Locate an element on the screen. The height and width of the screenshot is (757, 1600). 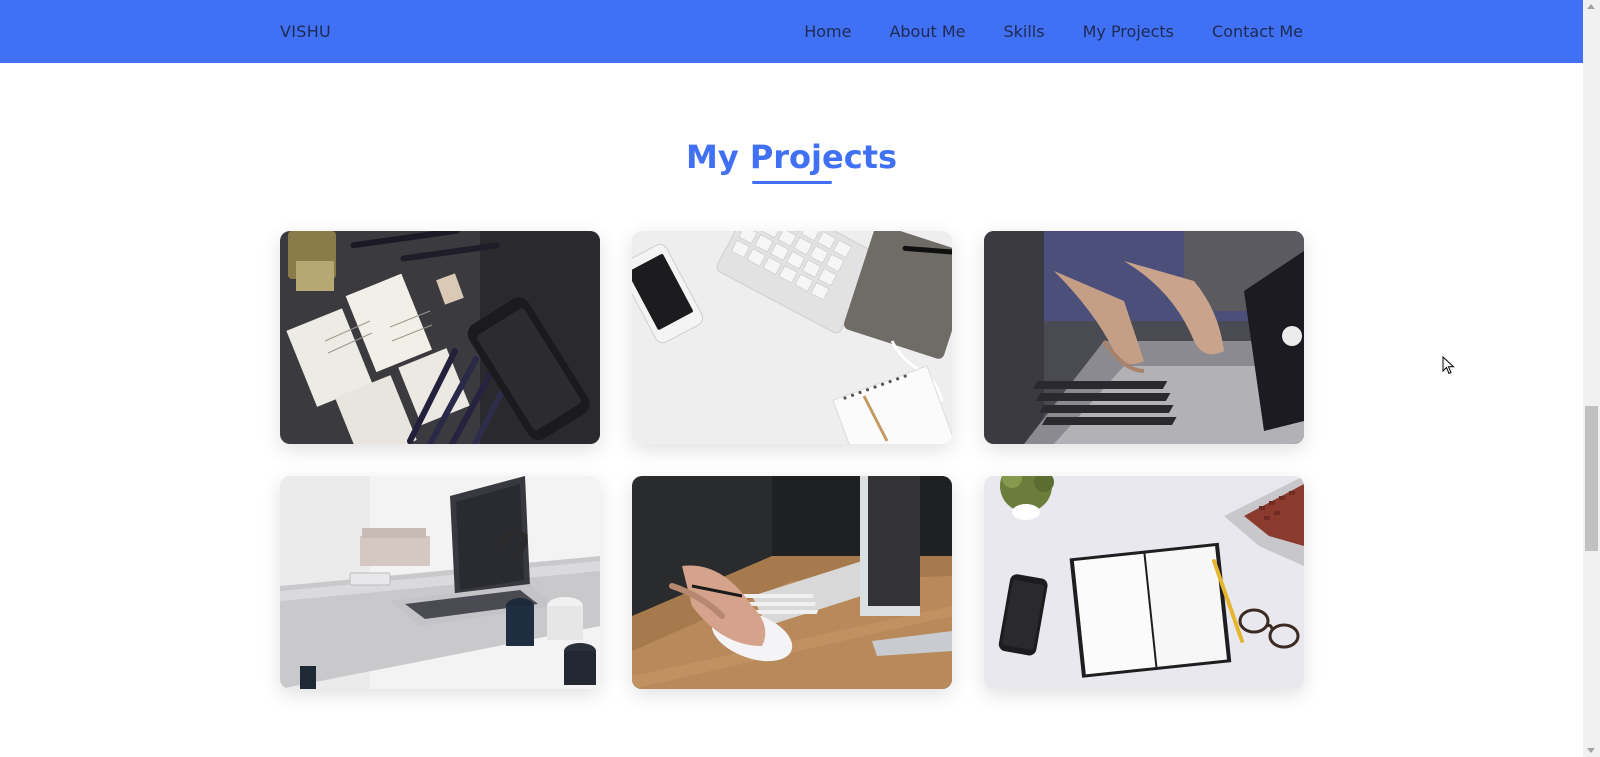
project-image-keyboard-flatlay is located at coordinates (792, 337).